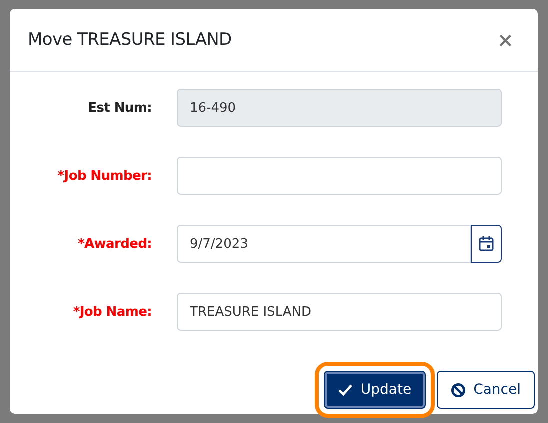 Image resolution: width=548 pixels, height=423 pixels. Describe the element at coordinates (120, 108) in the screenshot. I see `field-label: Est Num:` at that location.